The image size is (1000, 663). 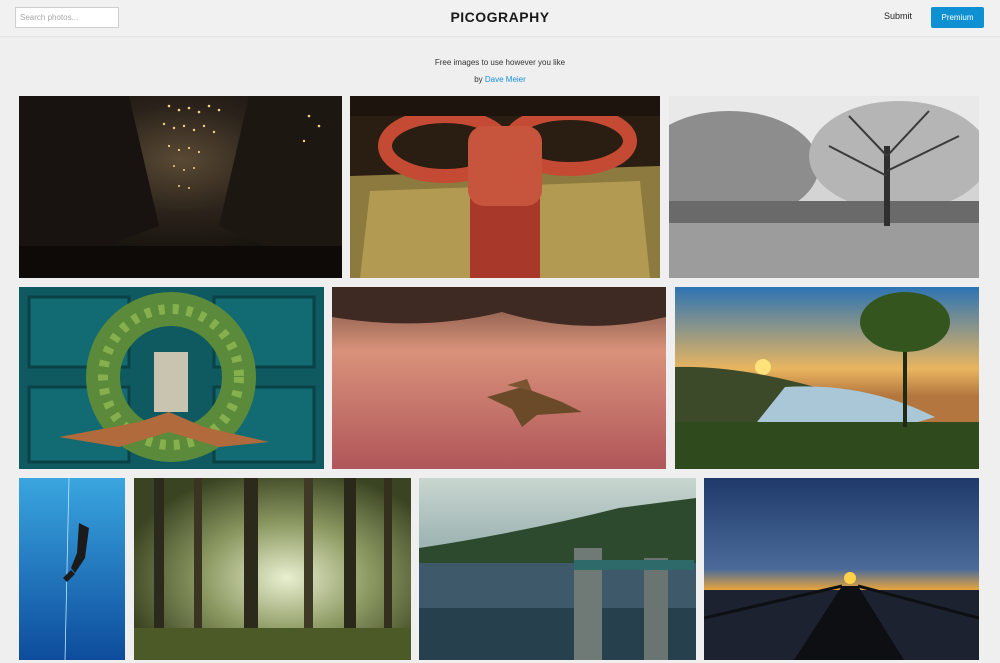 I want to click on forest-image, so click(x=272, y=569).